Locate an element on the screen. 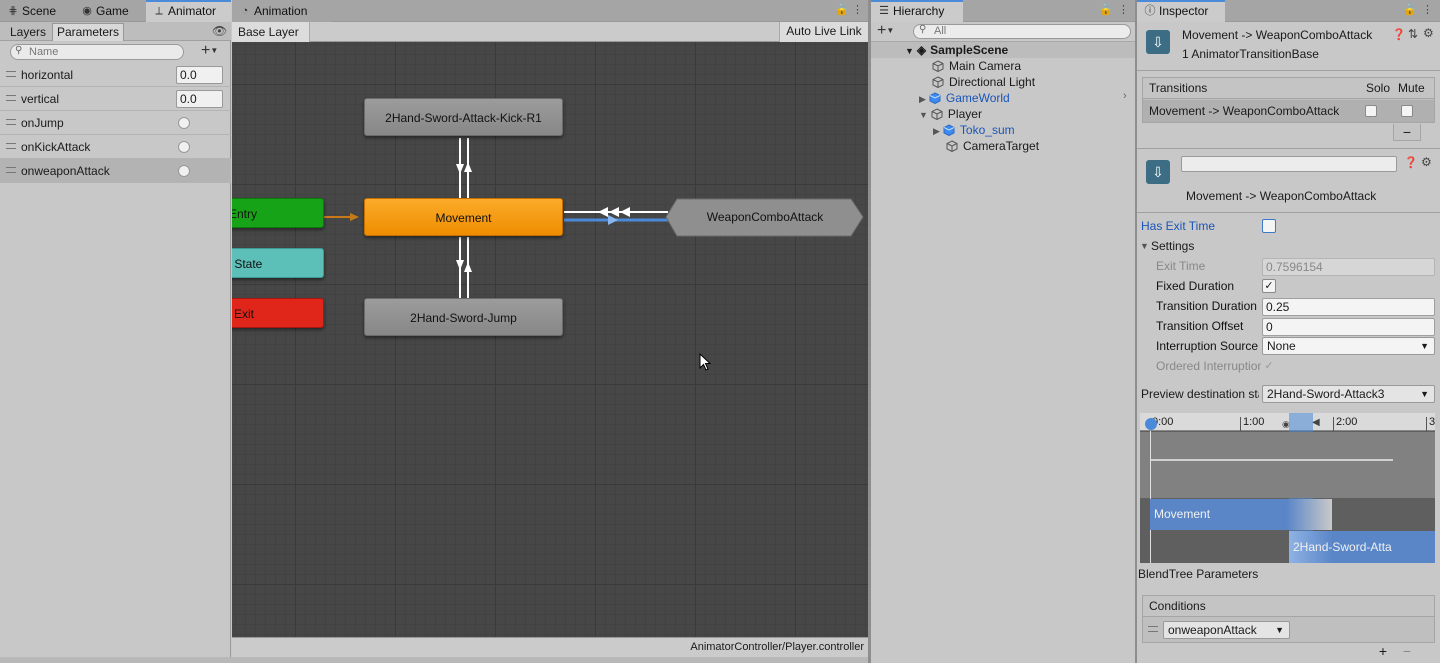  state-node-exit: Exit is located at coordinates (278, 313).